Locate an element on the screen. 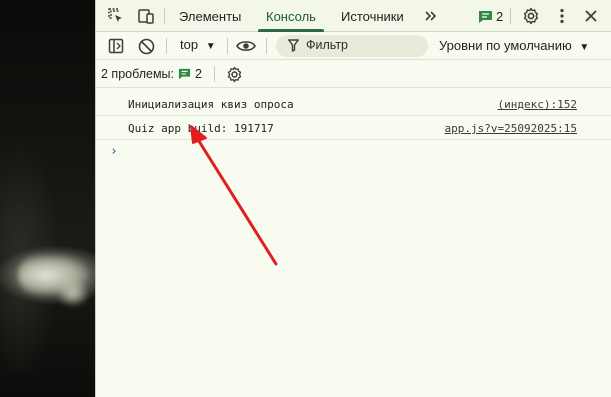  log-levels-dropdown: Уровни по умолчанию ▼ is located at coordinates (514, 45).